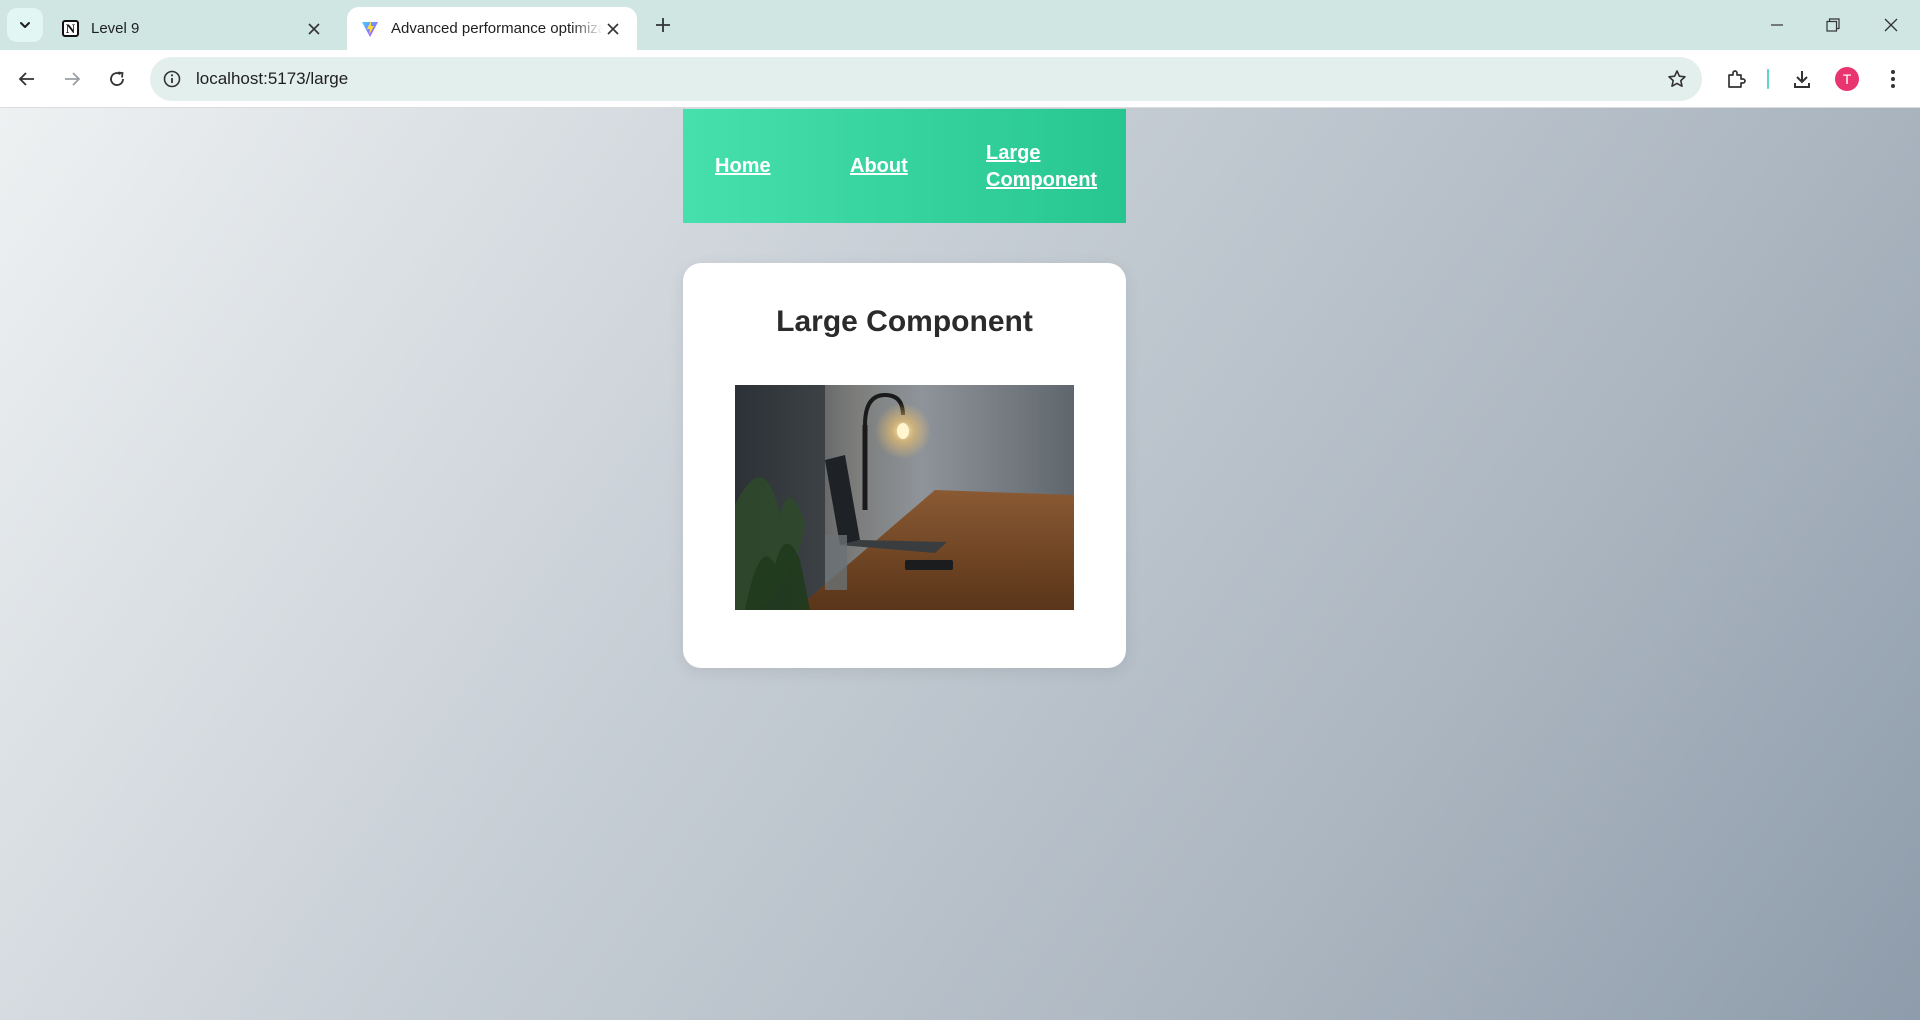 This screenshot has height=1020, width=1920. What do you see at coordinates (370, 28) in the screenshot?
I see `vite-icon` at bounding box center [370, 28].